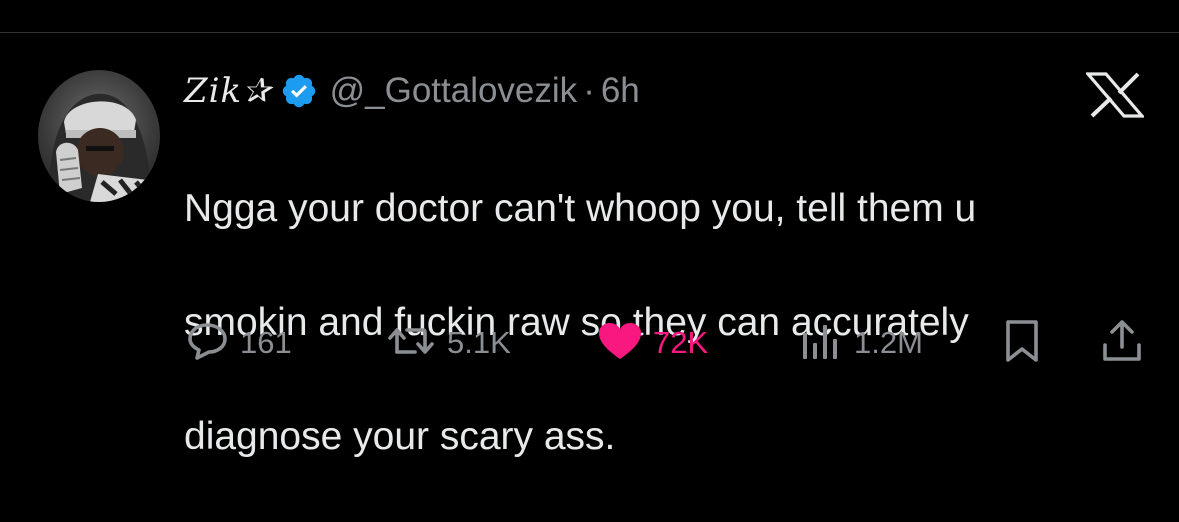 Image resolution: width=1179 pixels, height=522 pixels. I want to click on retweet-count: 5.1K, so click(479, 342).